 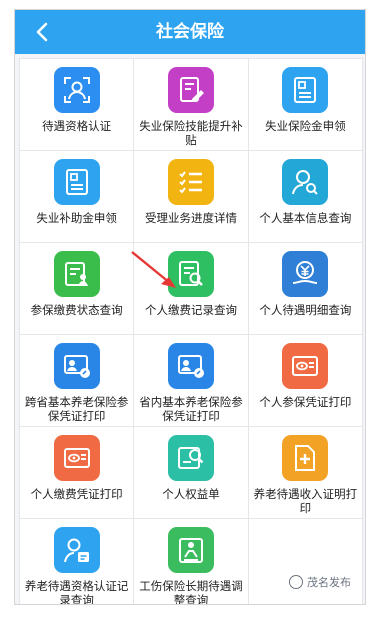 I want to click on service-tile: 参保缴费状态查询, so click(x=77, y=288).